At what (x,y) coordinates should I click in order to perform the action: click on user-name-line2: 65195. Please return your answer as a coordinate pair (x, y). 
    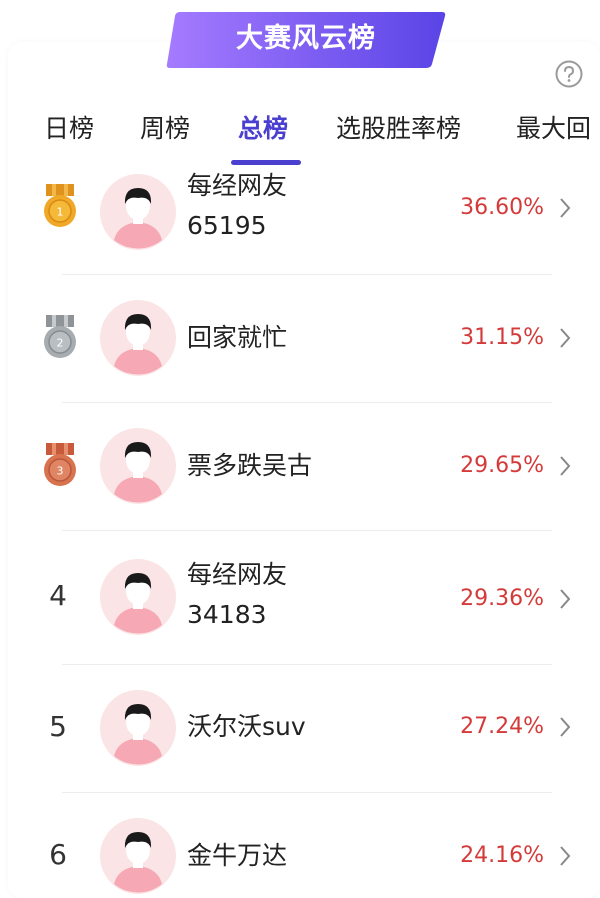
    Looking at the image, I should click on (227, 225).